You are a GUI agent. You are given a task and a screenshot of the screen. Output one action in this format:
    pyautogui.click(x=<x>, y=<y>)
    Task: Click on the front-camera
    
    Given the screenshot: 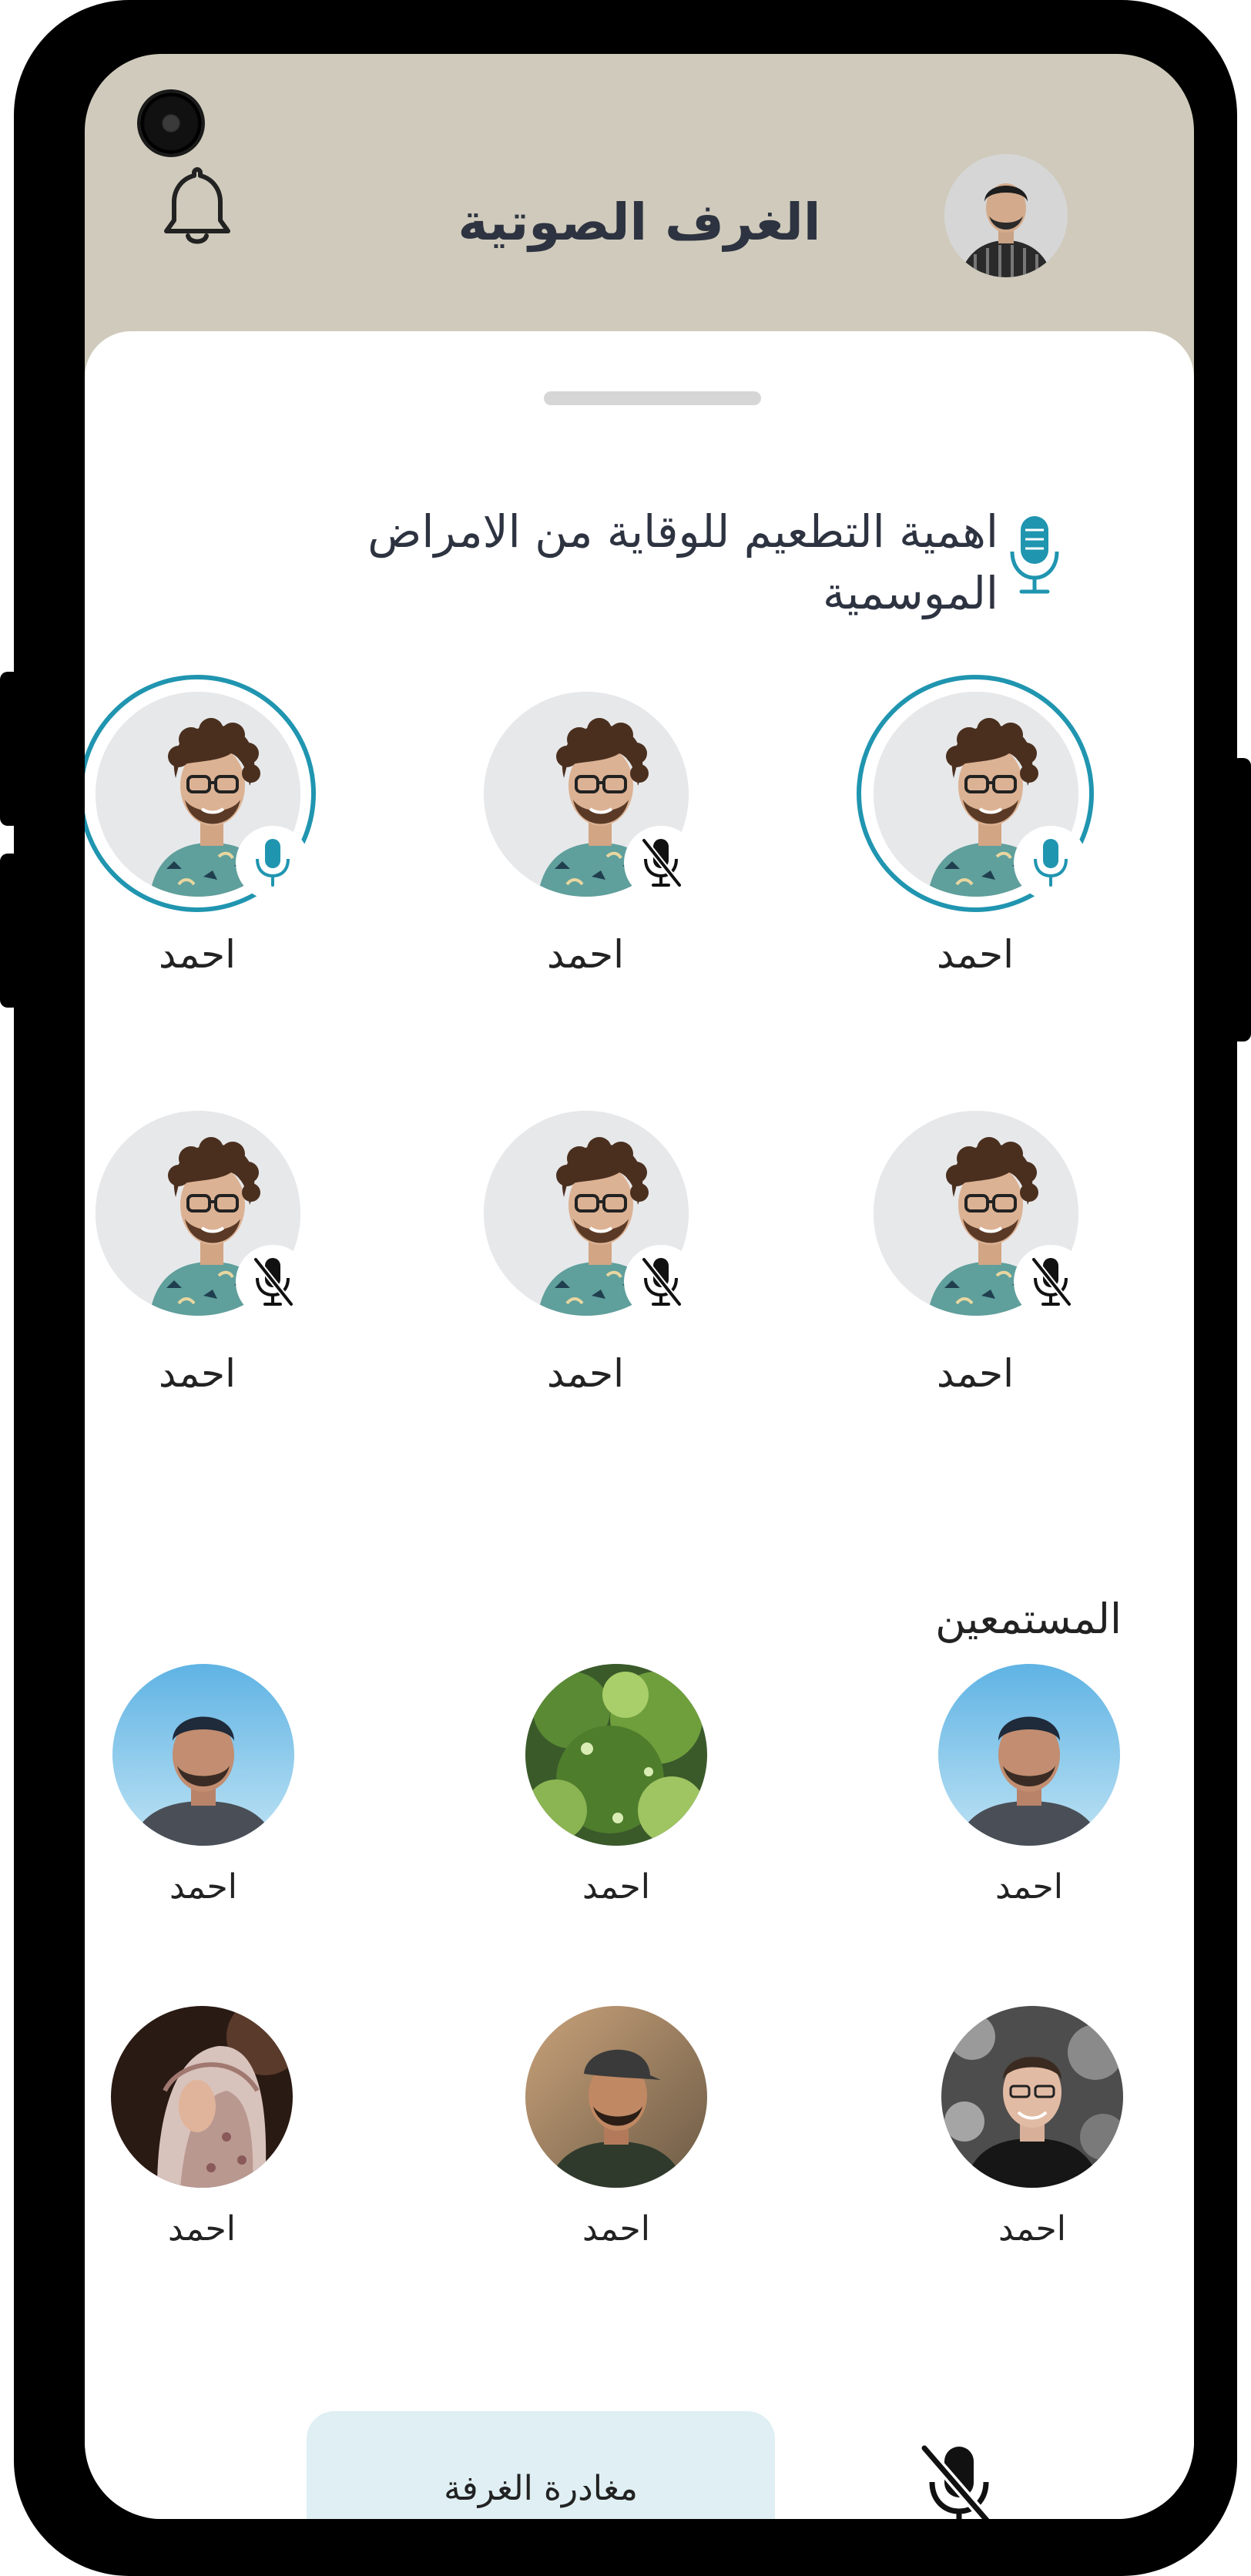 What is the action you would take?
    pyautogui.click(x=171, y=123)
    